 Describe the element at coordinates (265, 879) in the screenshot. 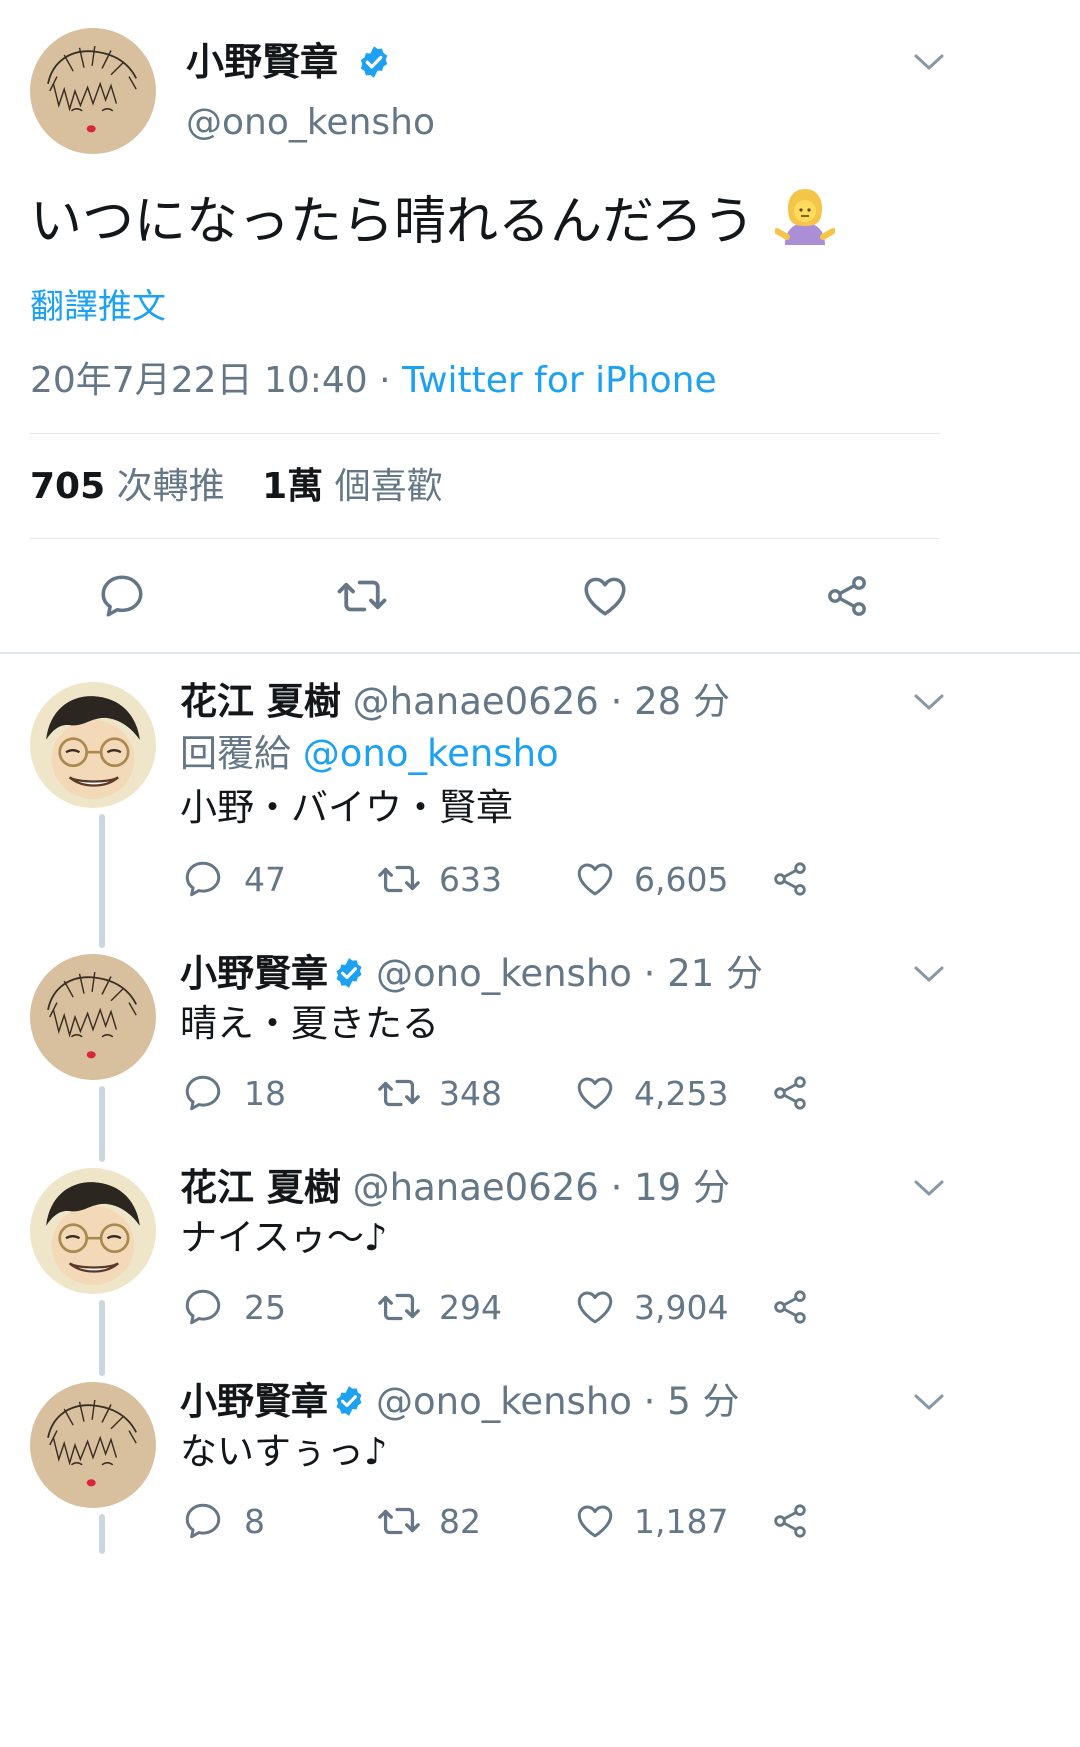

I see `reply-count: 47` at that location.